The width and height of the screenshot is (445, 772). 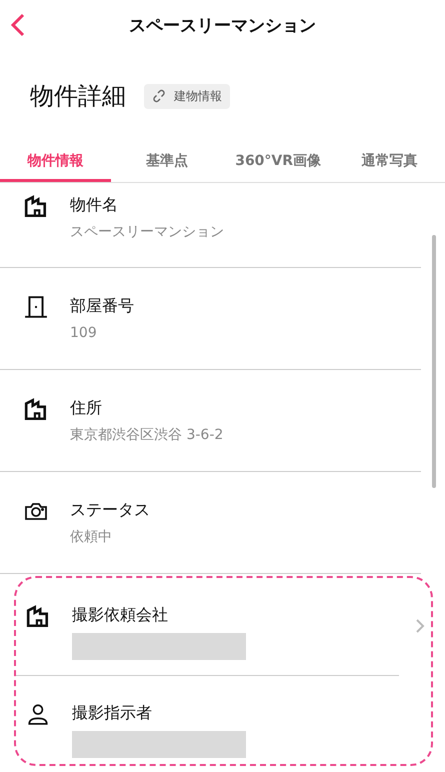 I want to click on tab: 通常写真, so click(x=389, y=162).